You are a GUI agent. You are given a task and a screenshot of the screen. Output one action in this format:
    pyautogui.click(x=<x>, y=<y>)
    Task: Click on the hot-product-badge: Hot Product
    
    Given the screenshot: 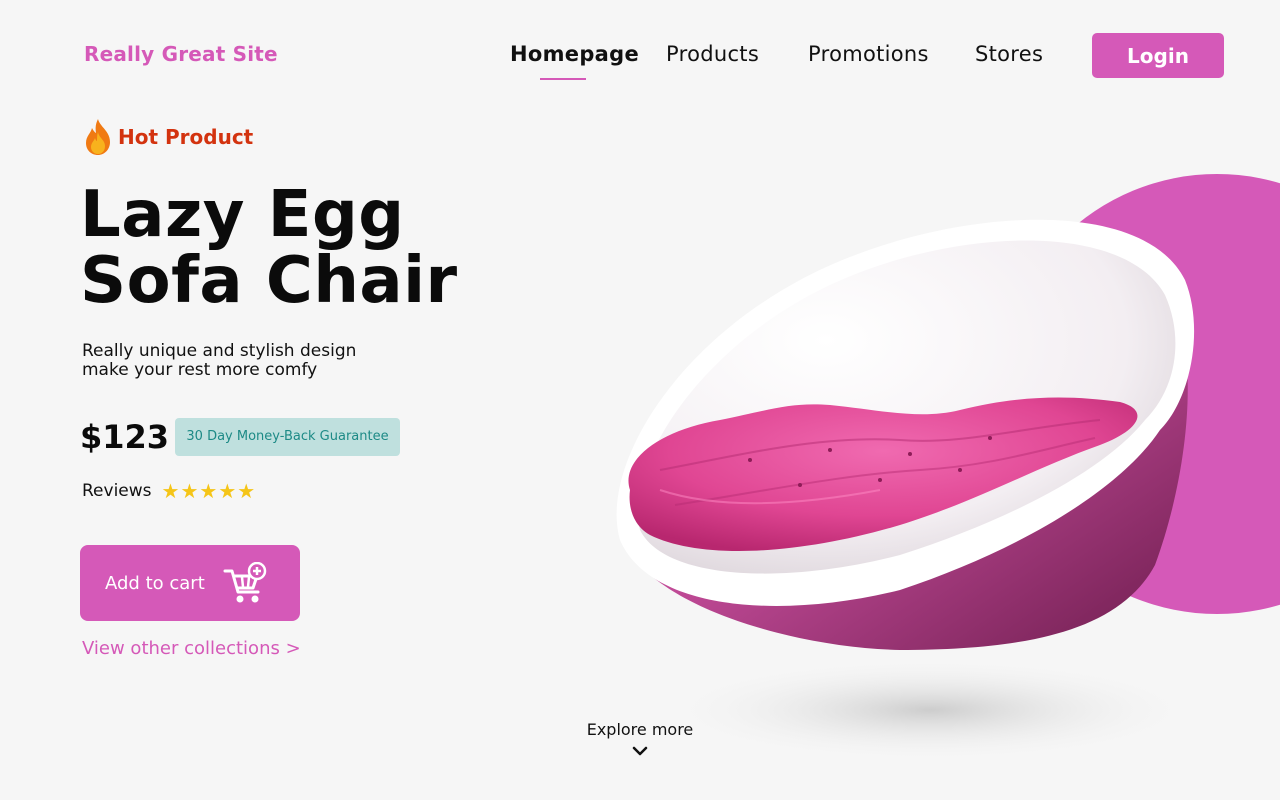 What is the action you would take?
    pyautogui.click(x=168, y=137)
    